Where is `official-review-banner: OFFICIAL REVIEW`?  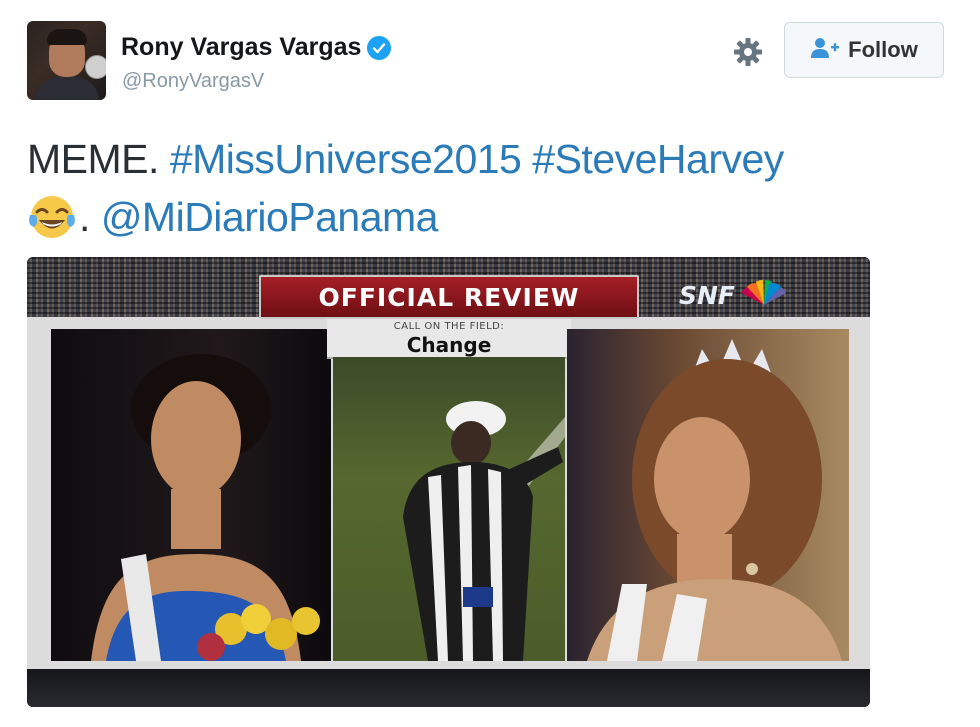 official-review-banner: OFFICIAL REVIEW is located at coordinates (449, 297).